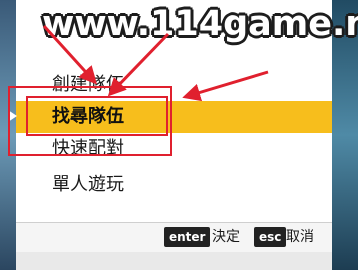 The width and height of the screenshot is (358, 270). I want to click on menu-item-single-player: 單人遊玩, so click(88, 185).